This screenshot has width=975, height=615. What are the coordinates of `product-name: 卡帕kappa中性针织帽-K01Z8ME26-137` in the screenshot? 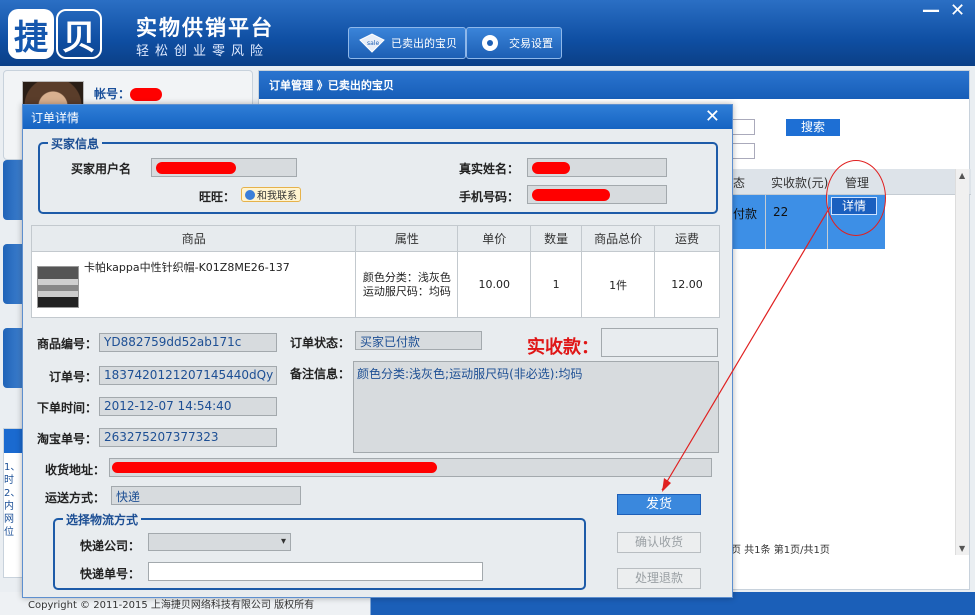 It's located at (187, 267).